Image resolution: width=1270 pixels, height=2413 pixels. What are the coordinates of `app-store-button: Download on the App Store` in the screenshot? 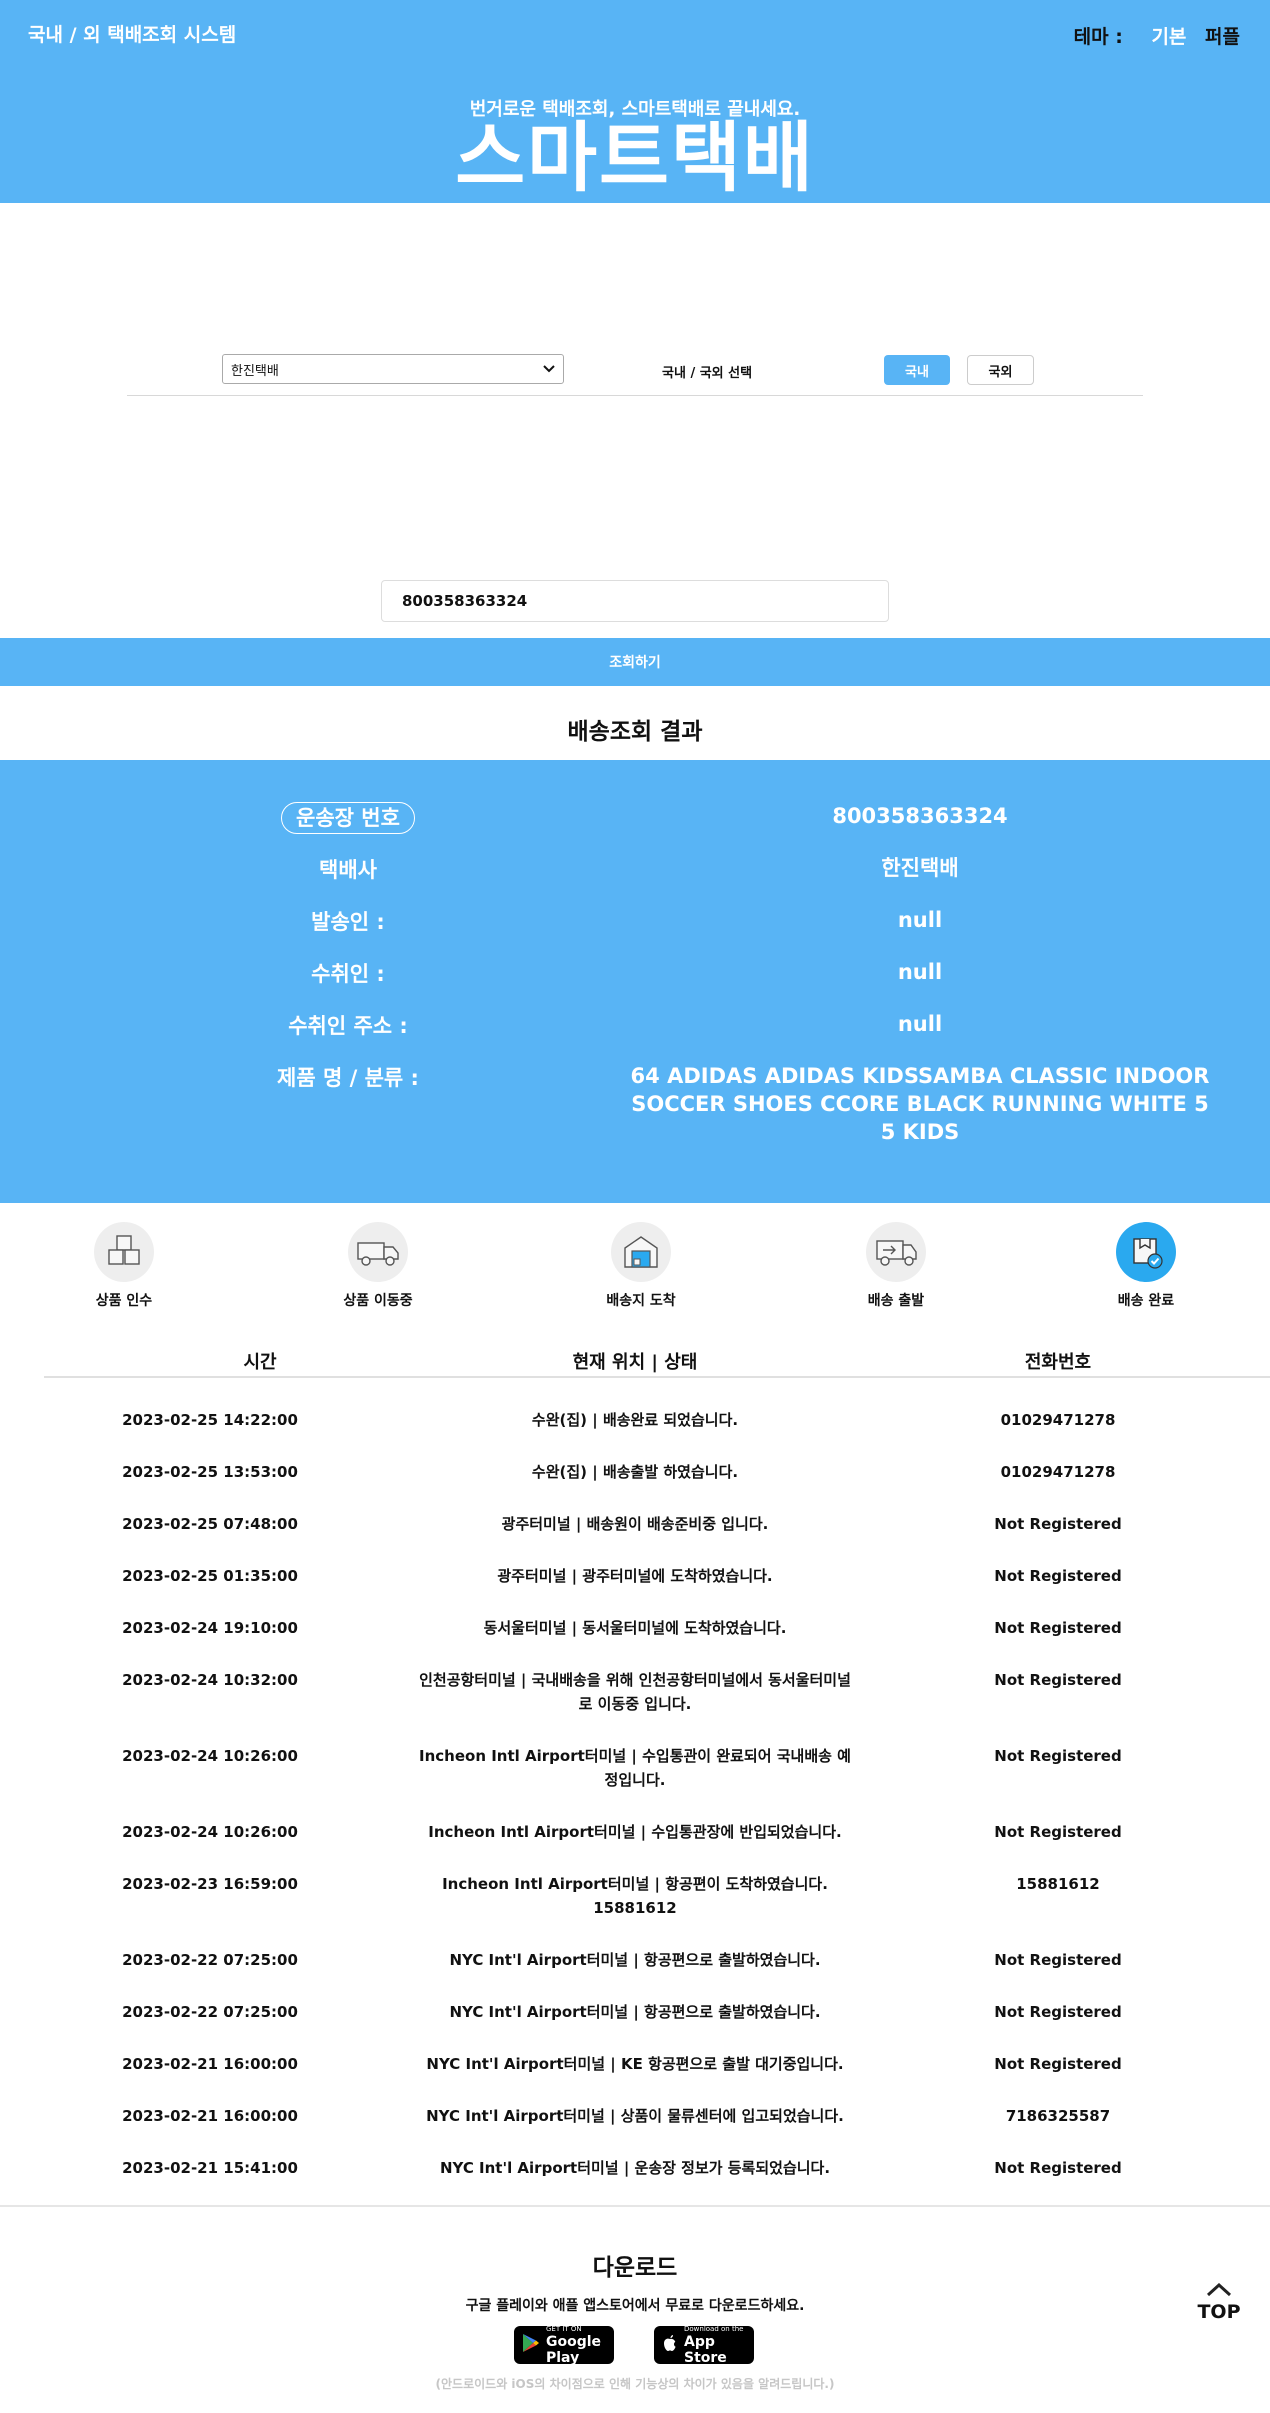 It's located at (704, 2345).